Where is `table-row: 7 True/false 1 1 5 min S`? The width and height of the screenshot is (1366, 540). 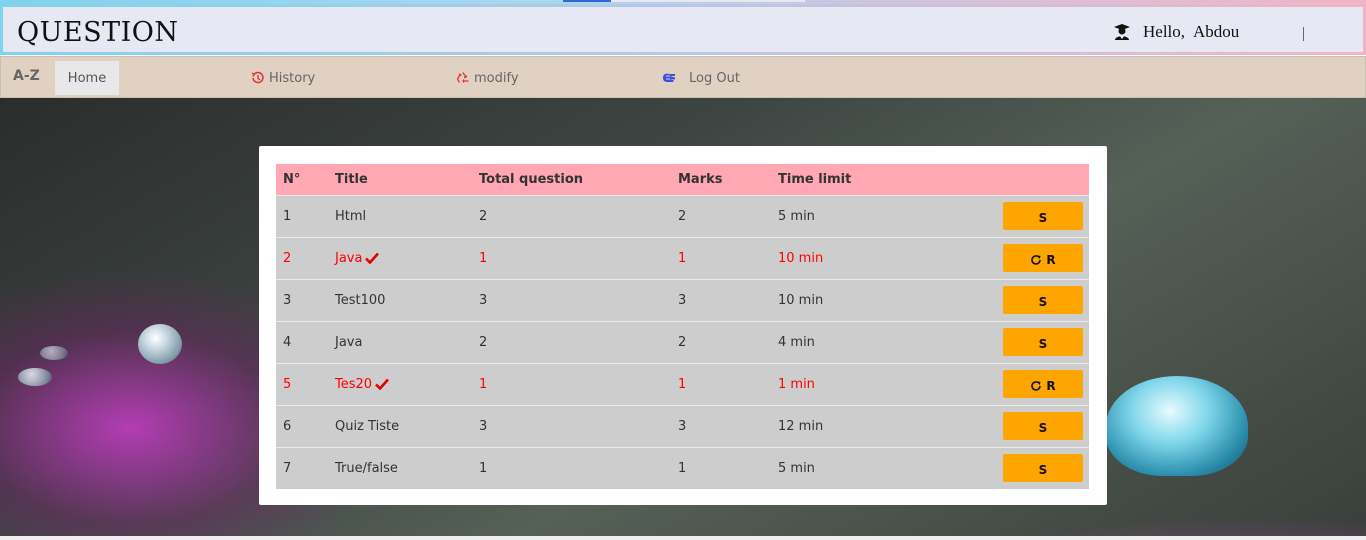
table-row: 7 True/false 1 1 5 min S is located at coordinates (682, 468).